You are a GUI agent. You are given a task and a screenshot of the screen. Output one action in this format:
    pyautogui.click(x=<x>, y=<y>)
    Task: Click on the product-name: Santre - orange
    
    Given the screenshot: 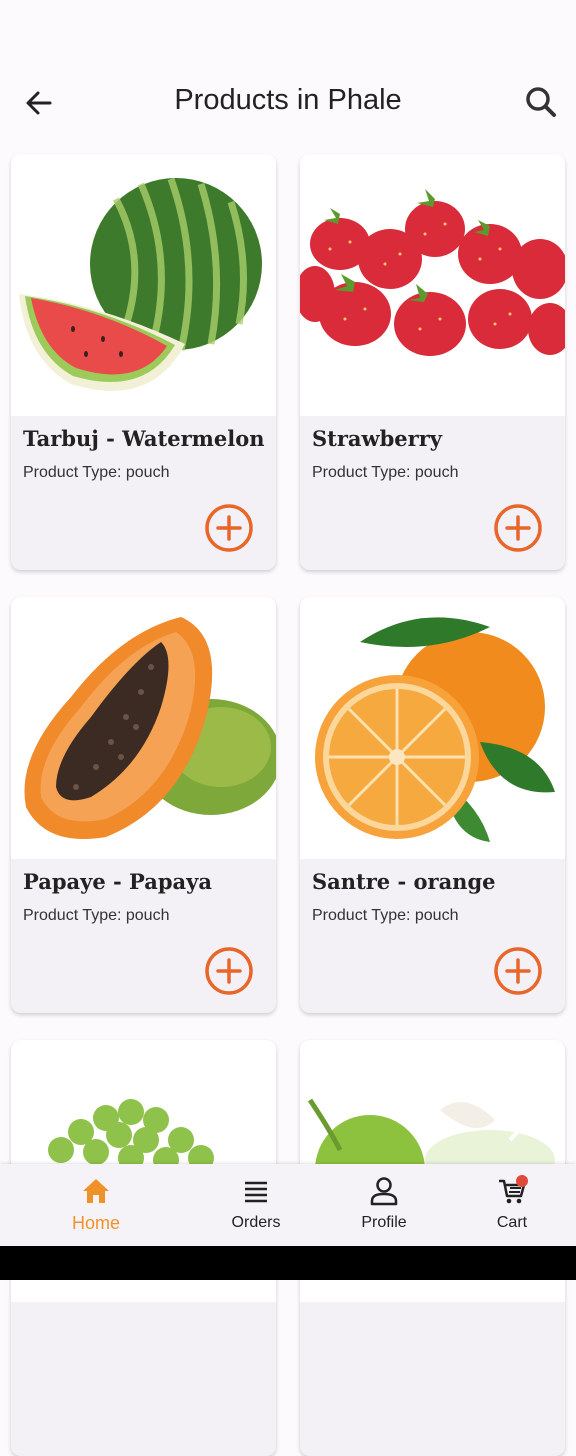 What is the action you would take?
    pyautogui.click(x=404, y=881)
    